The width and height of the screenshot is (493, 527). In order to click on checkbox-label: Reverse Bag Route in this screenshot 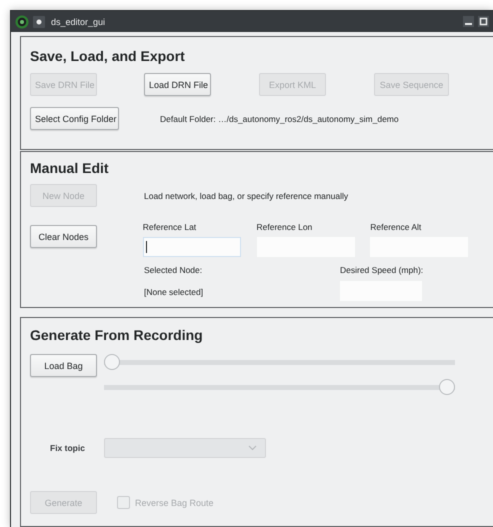, I will do `click(174, 503)`.